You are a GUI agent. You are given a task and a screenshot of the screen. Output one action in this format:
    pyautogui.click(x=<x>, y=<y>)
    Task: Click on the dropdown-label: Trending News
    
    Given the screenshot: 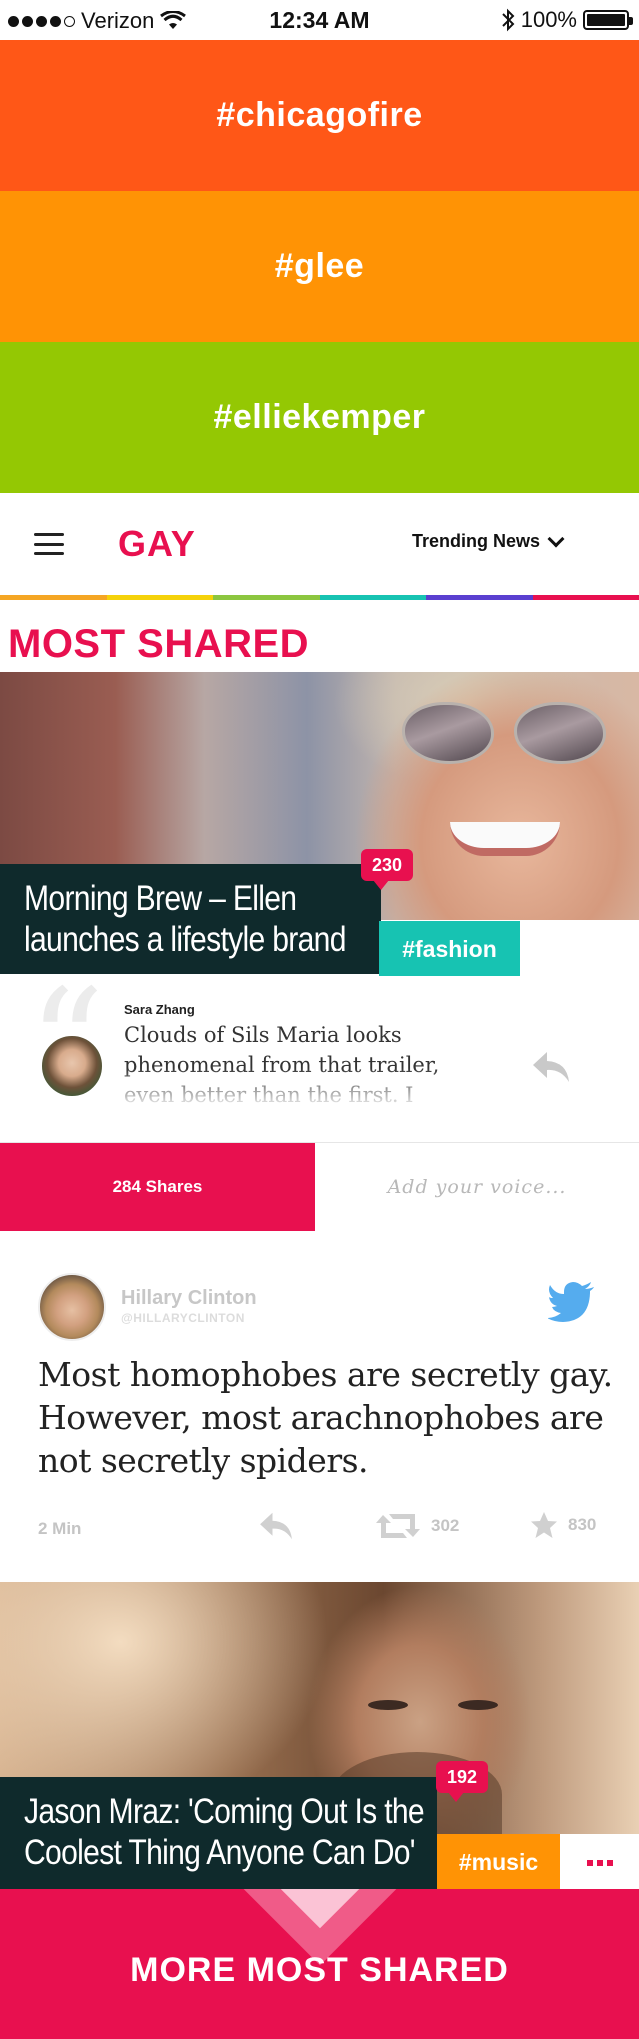 What is the action you would take?
    pyautogui.click(x=476, y=541)
    